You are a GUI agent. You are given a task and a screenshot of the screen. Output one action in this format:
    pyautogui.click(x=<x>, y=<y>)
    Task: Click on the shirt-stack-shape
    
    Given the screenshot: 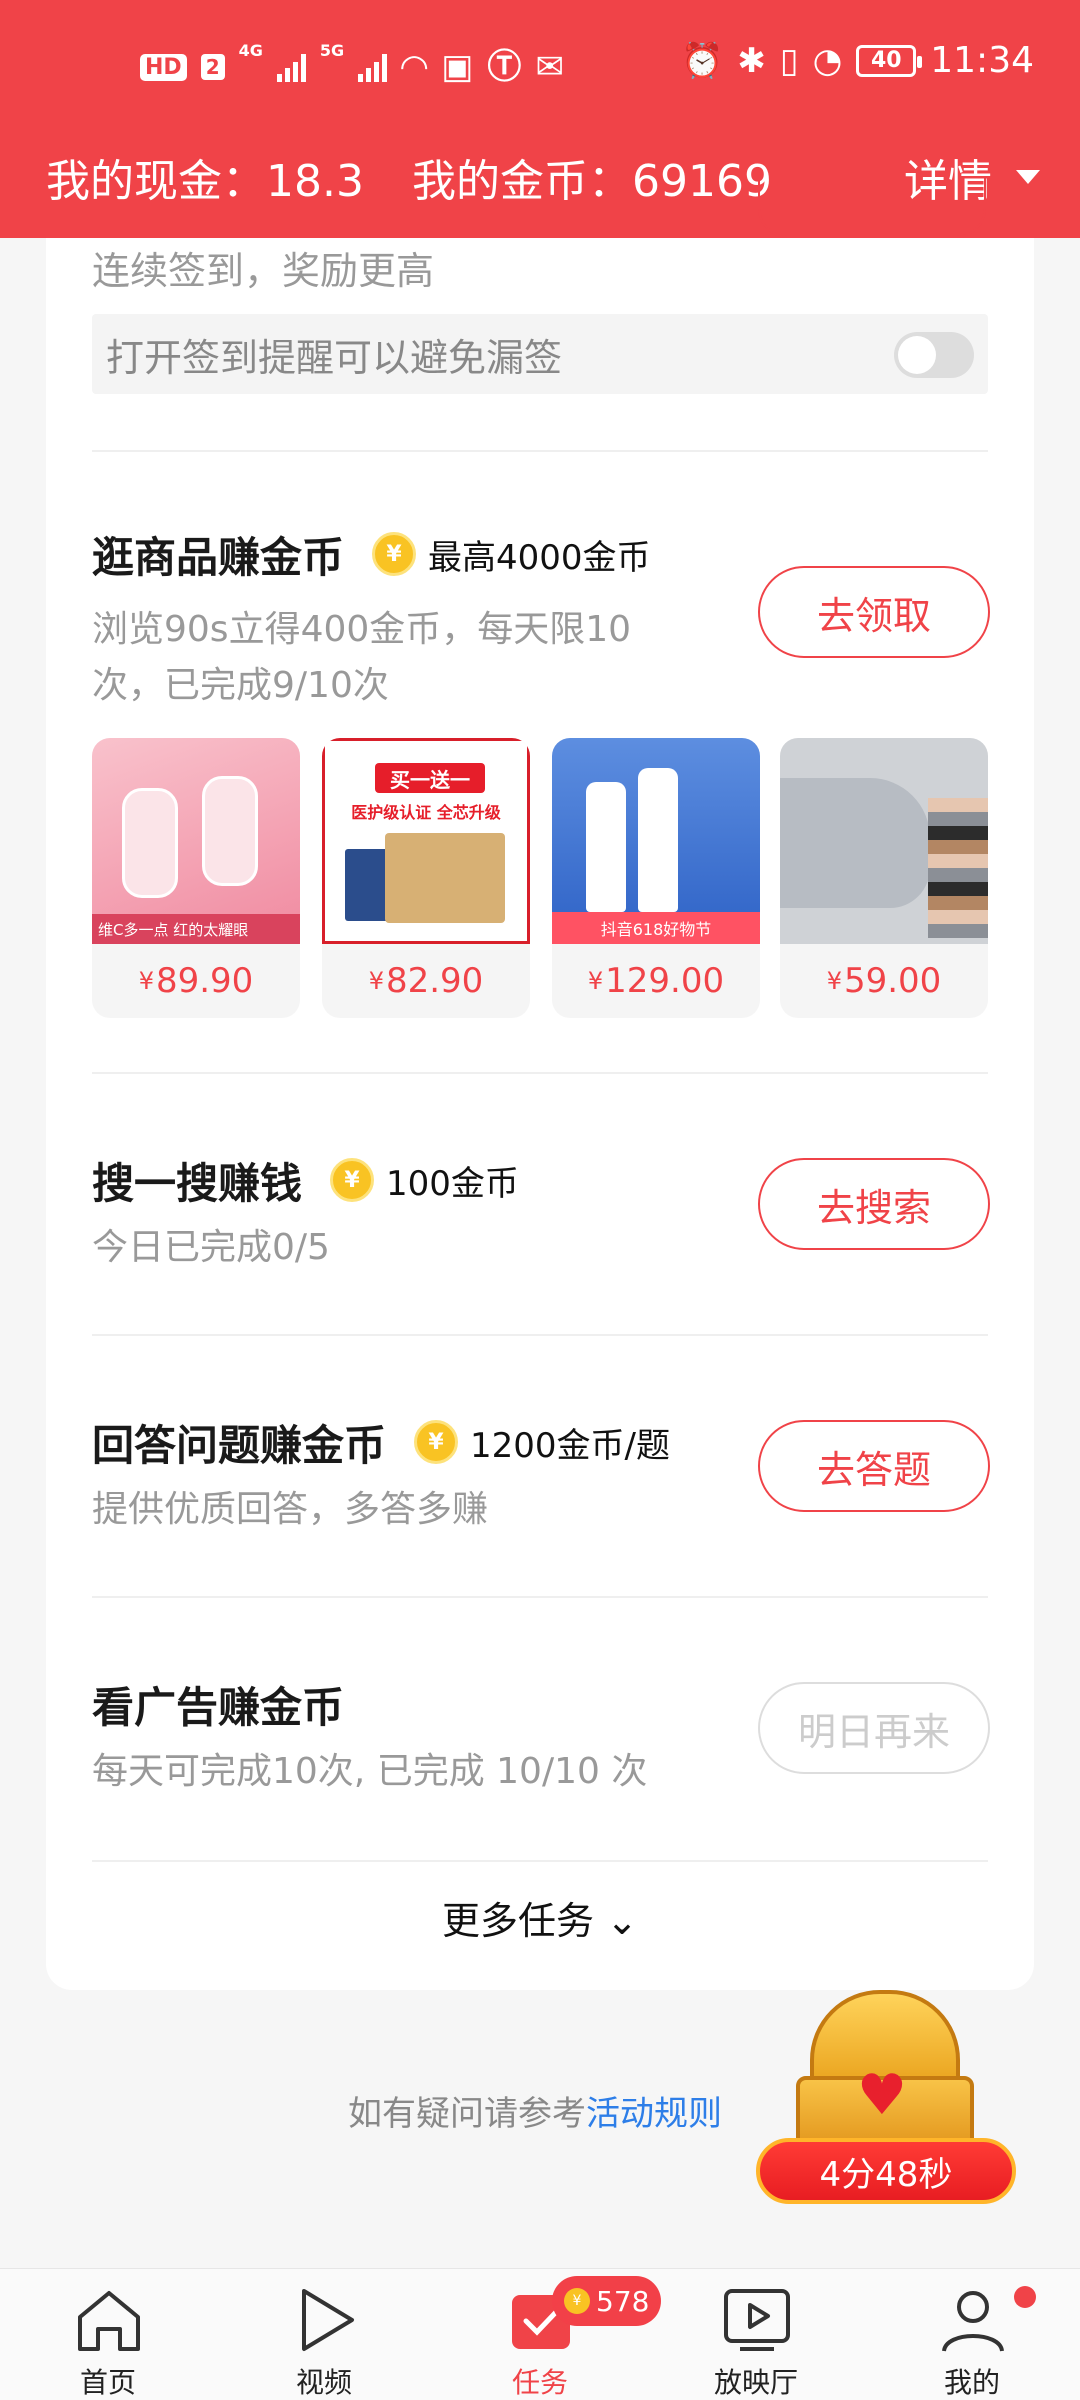 What is the action you would take?
    pyautogui.click(x=958, y=868)
    